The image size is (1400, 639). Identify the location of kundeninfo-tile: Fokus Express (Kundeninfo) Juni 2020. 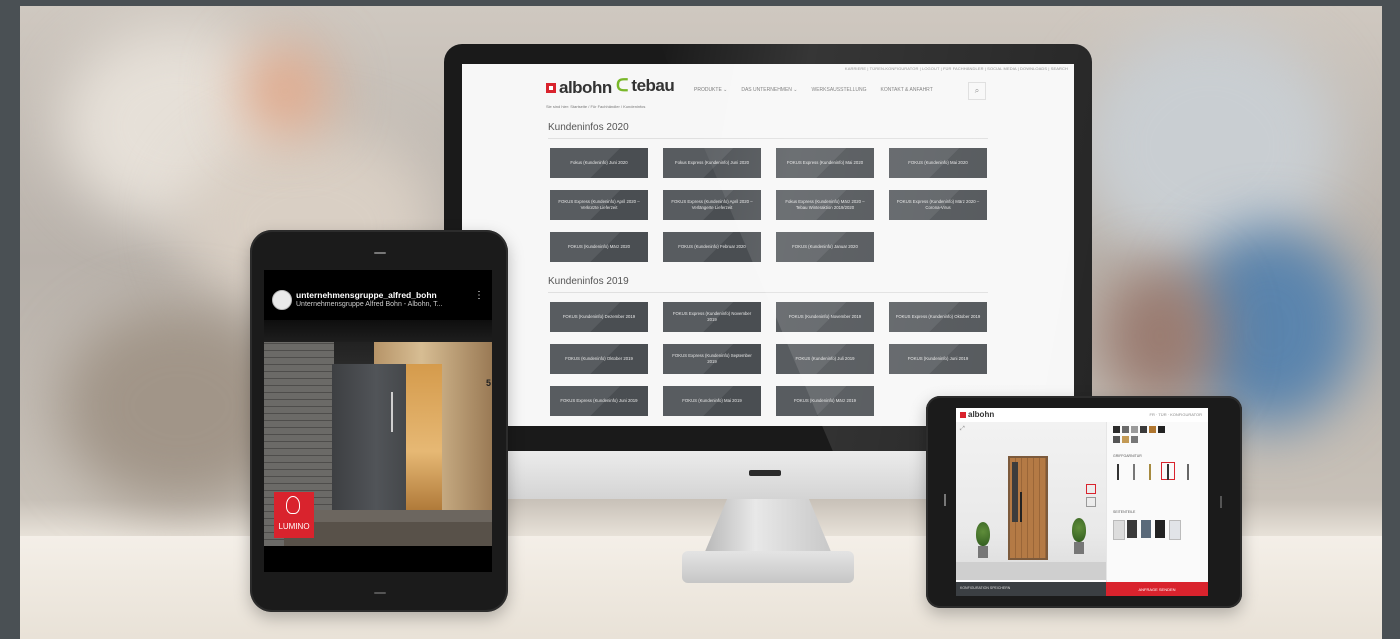
(712, 163).